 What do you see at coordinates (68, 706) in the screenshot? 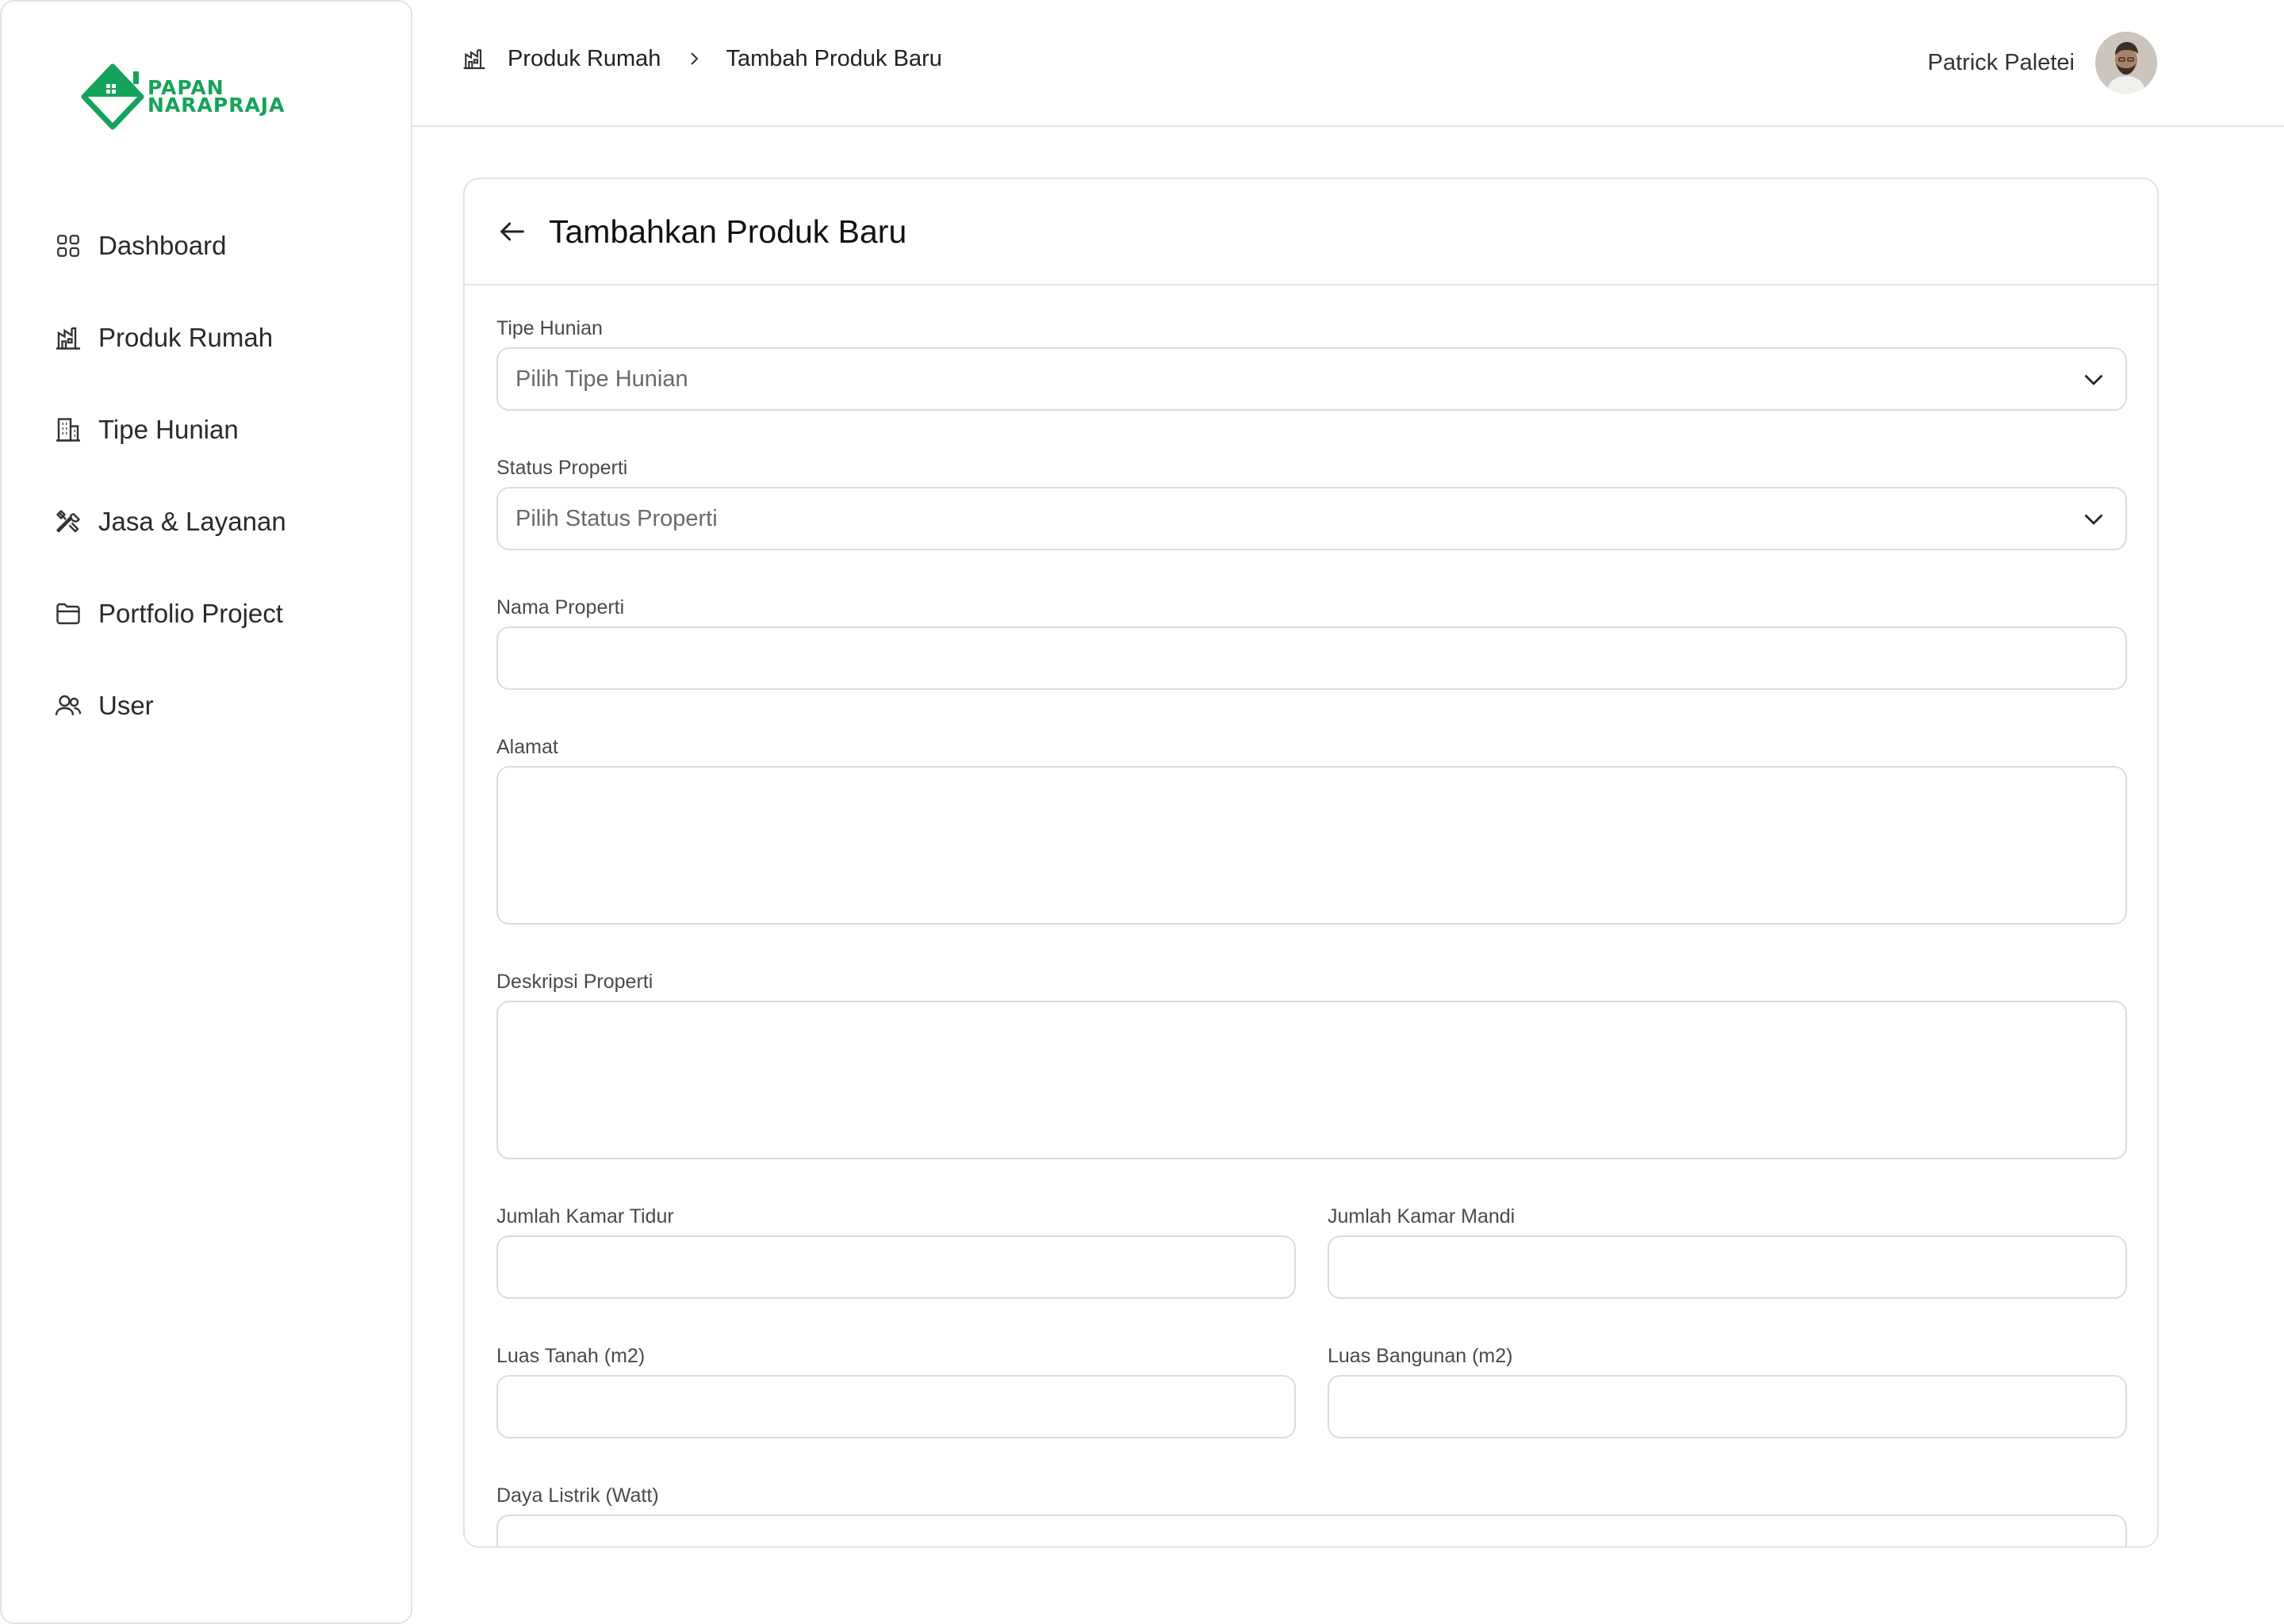
I see `users-icon` at bounding box center [68, 706].